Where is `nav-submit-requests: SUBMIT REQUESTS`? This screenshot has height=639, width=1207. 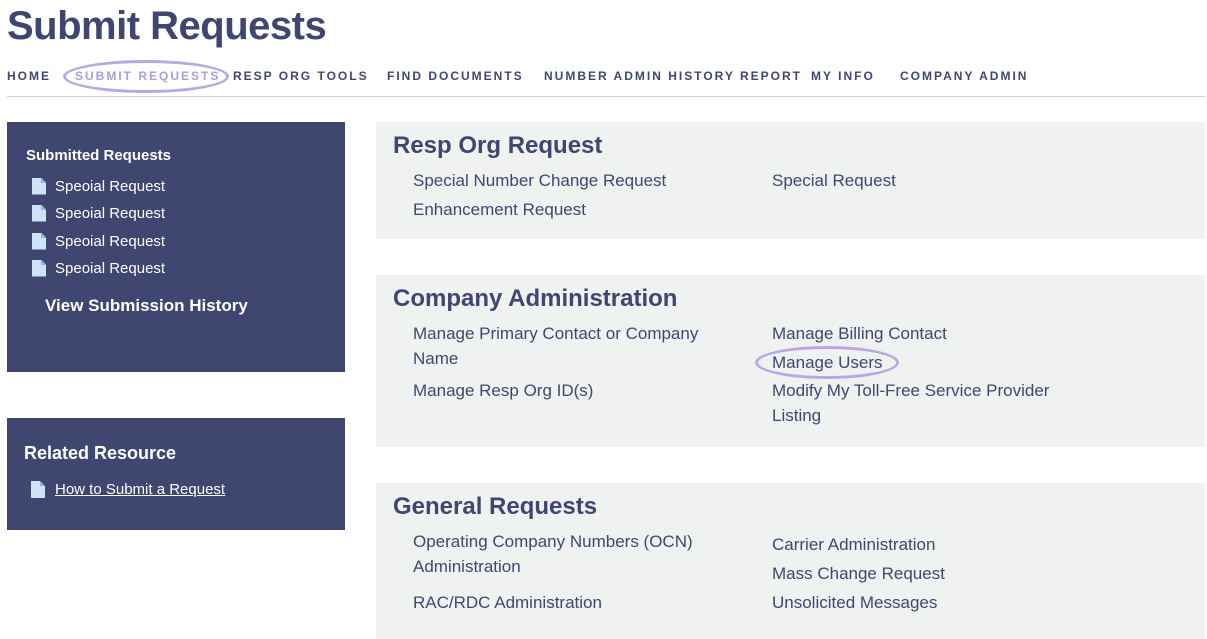 nav-submit-requests: SUBMIT REQUESTS is located at coordinates (146, 76).